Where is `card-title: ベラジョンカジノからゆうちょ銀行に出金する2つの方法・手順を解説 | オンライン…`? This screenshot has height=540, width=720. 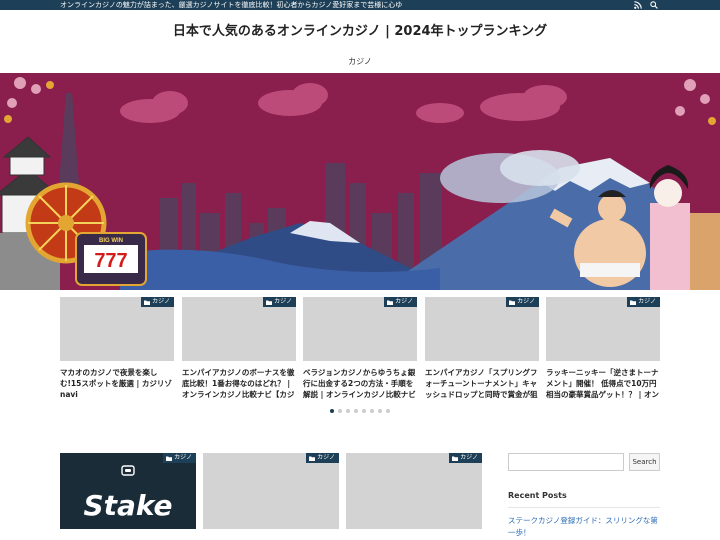
card-title: ベラジョンカジノからゆうちょ銀行に出金する2つの方法・手順を解説 | オンライン… is located at coordinates (360, 383).